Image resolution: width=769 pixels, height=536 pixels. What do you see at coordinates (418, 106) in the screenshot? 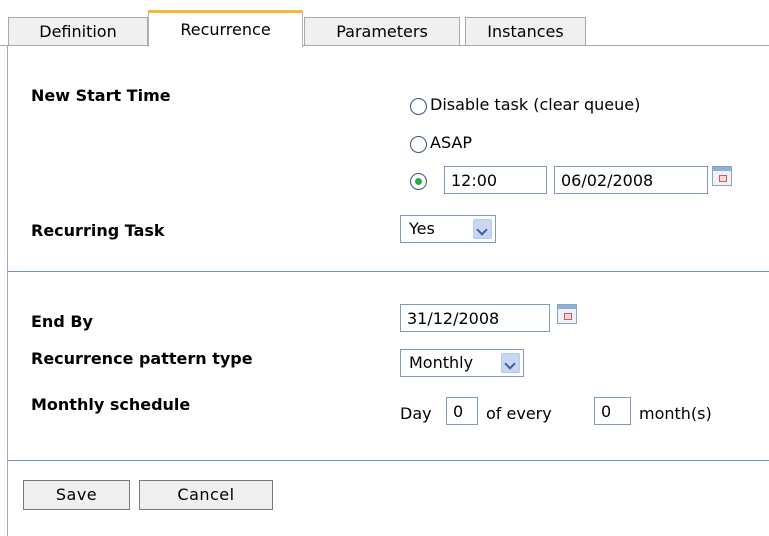
I see `radio-disable-task` at bounding box center [418, 106].